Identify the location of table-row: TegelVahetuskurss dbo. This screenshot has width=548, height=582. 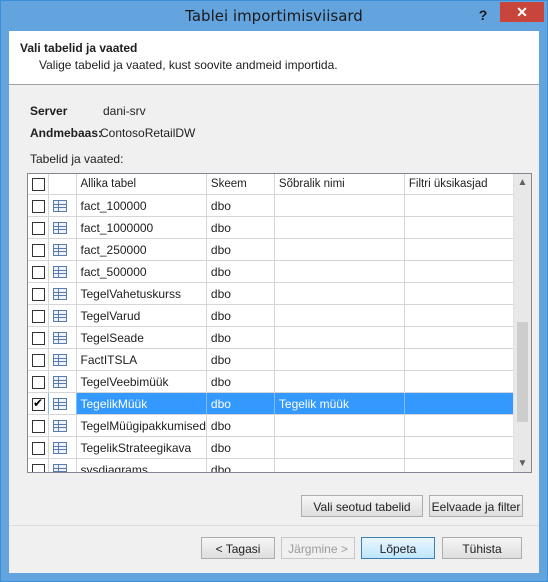
(271, 293).